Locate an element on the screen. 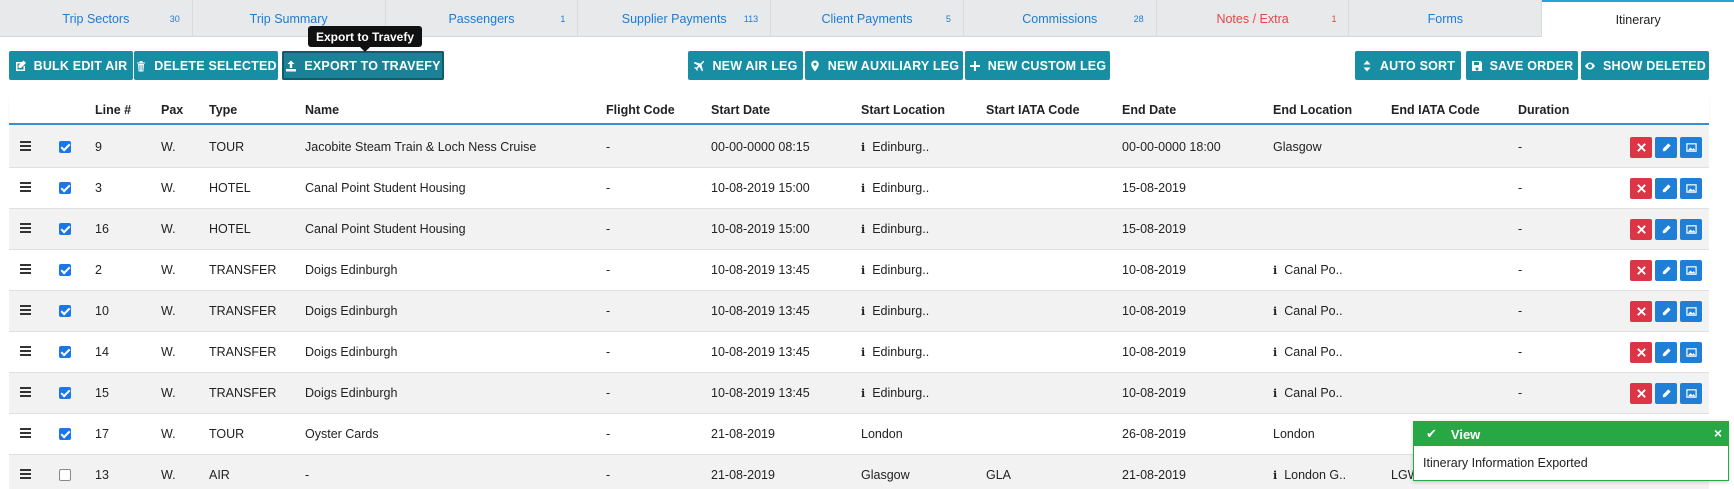 This screenshot has width=1734, height=489. column-header-start-location: Start Location is located at coordinates (903, 110).